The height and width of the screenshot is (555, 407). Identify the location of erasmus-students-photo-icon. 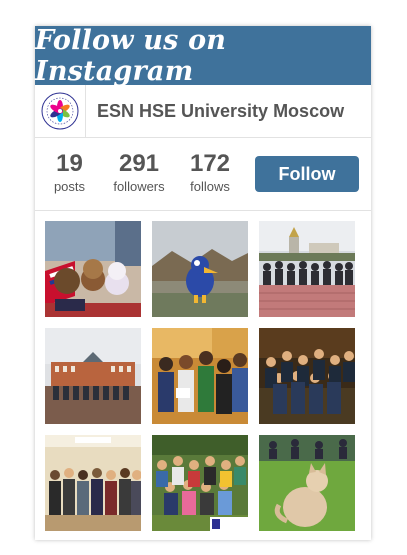
(200, 376).